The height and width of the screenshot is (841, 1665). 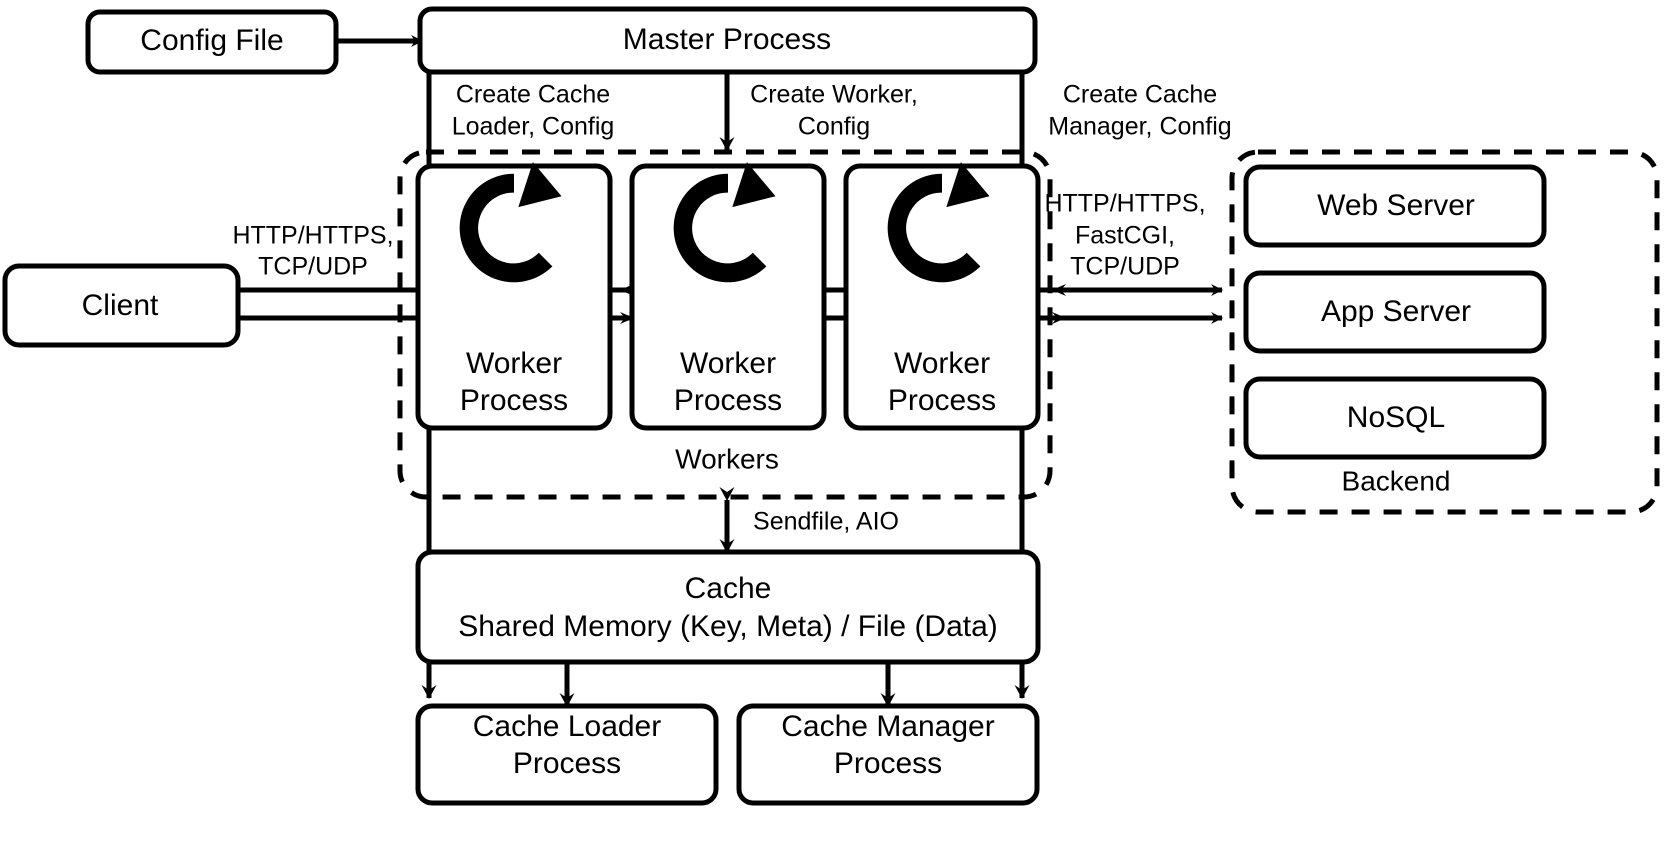 I want to click on cache-io-line1: Sendfile, AIO, so click(x=826, y=522).